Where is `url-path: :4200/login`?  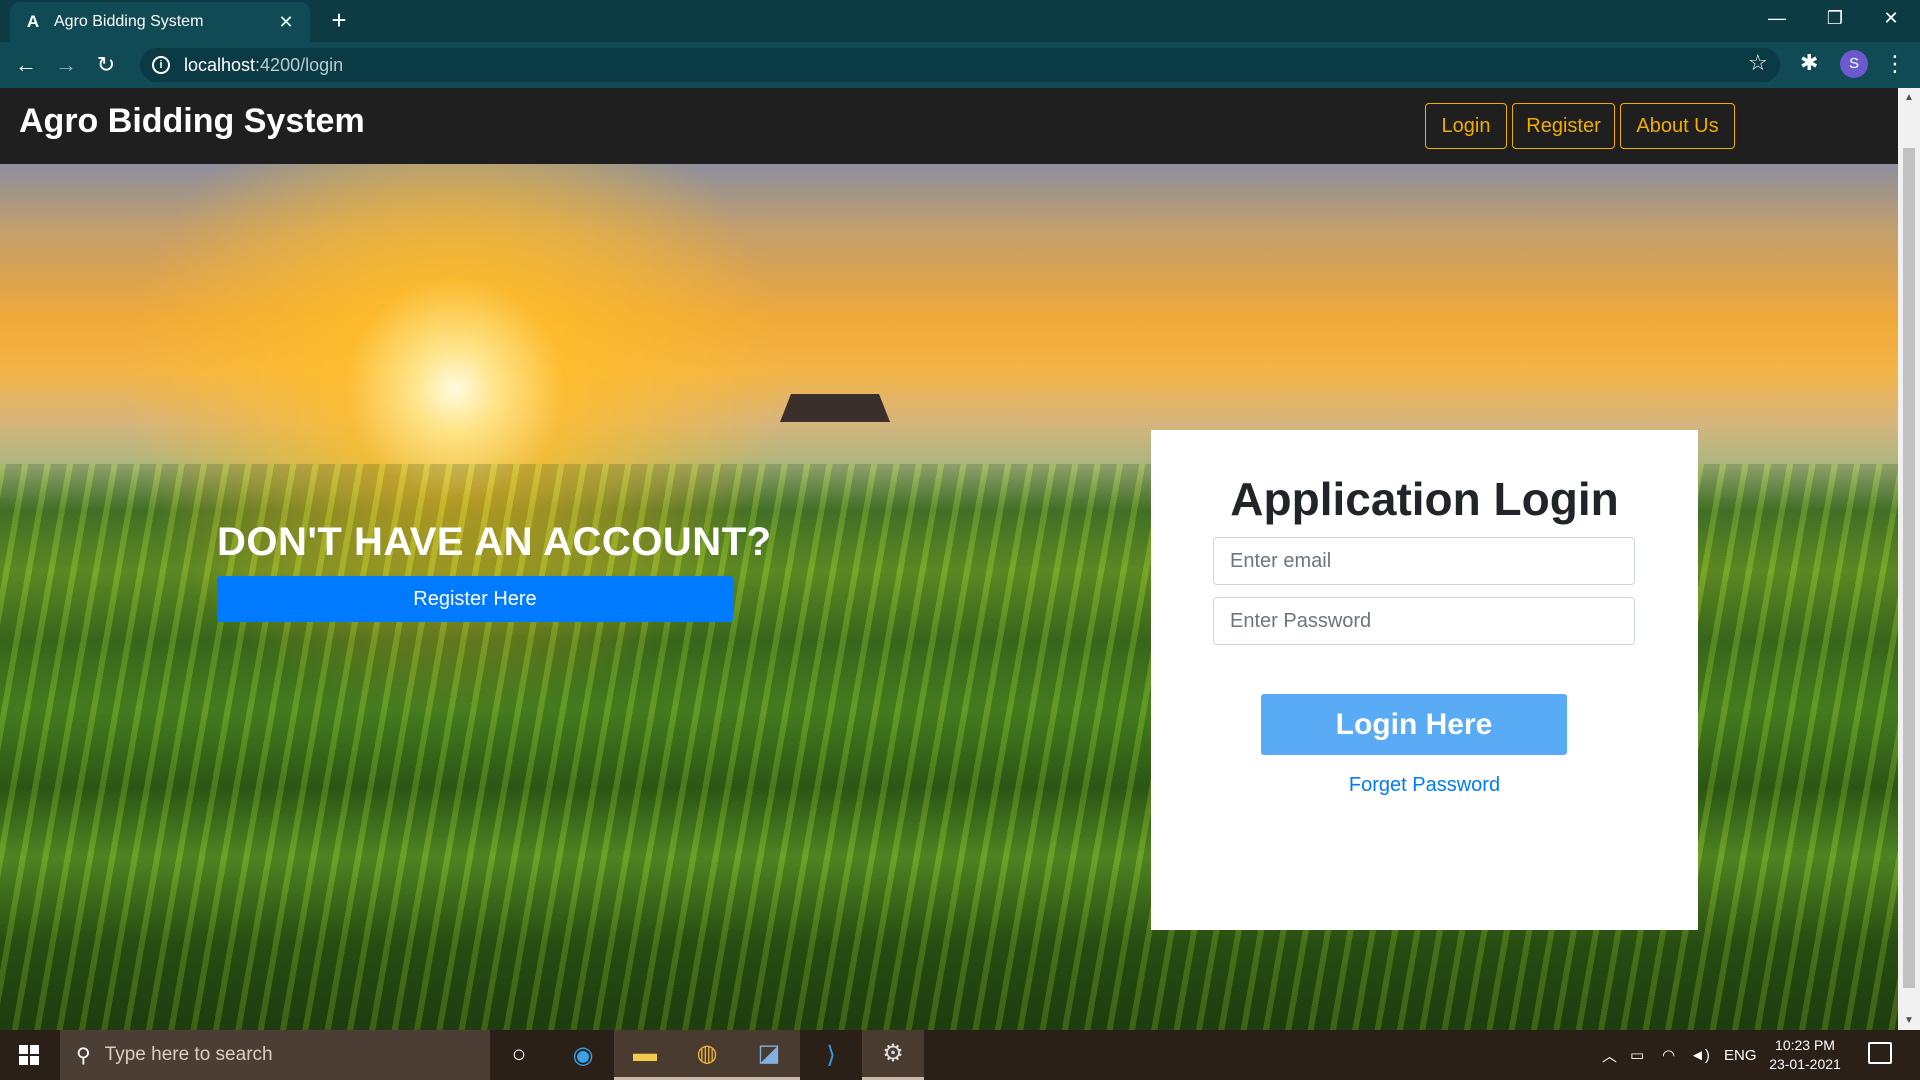 url-path: :4200/login is located at coordinates (299, 64).